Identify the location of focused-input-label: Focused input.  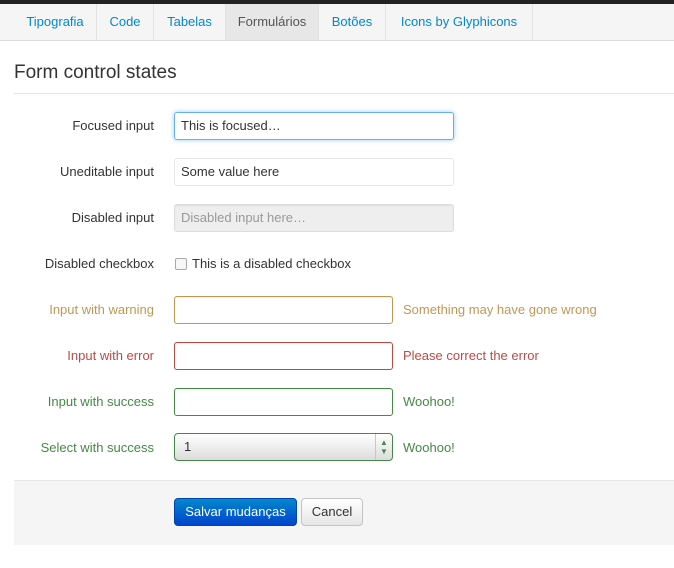
(113, 125).